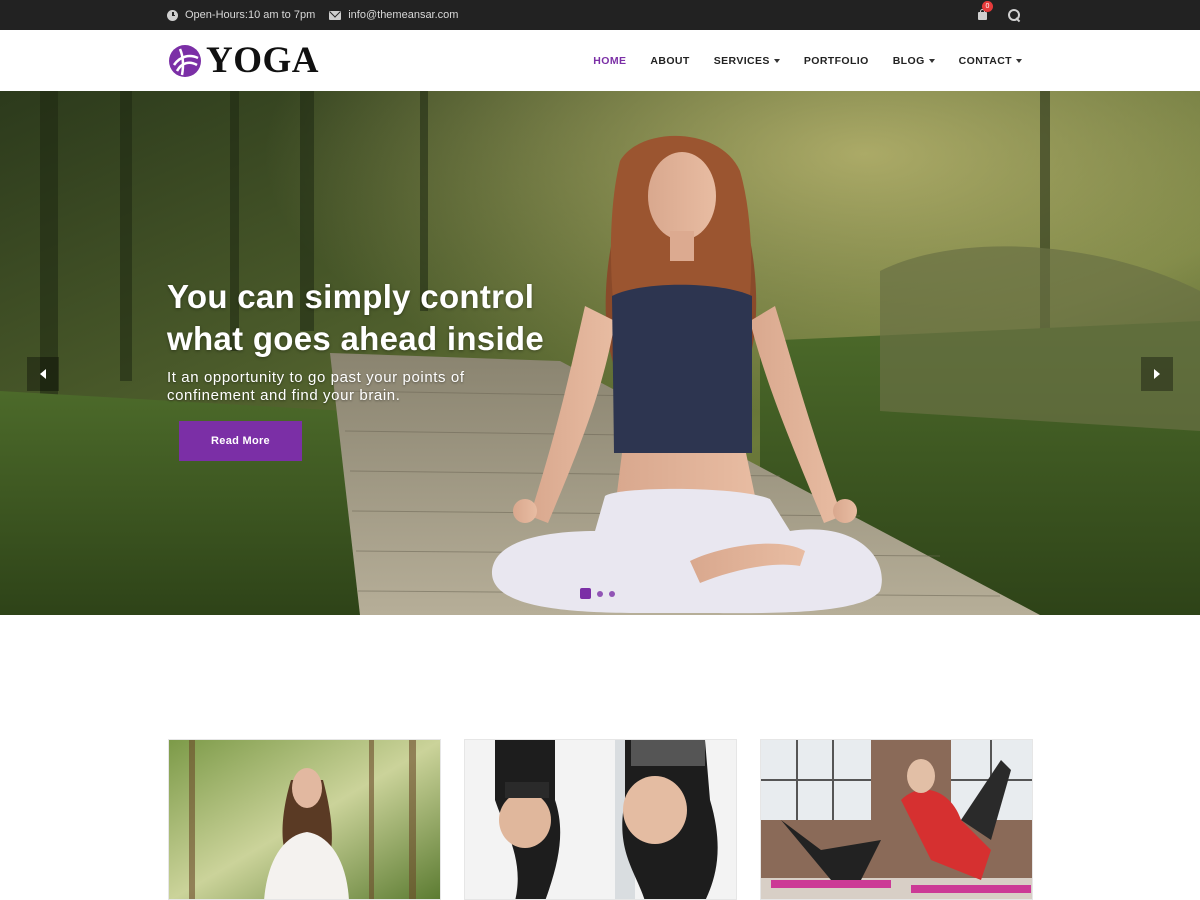 This screenshot has height=900, width=1200. Describe the element at coordinates (1014, 15) in the screenshot. I see `search-icon` at that location.